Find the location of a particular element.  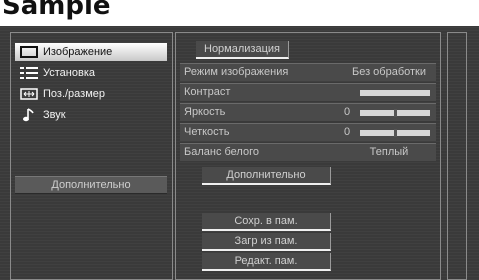

edit-memory-button: Редакт. пам. is located at coordinates (266, 262).